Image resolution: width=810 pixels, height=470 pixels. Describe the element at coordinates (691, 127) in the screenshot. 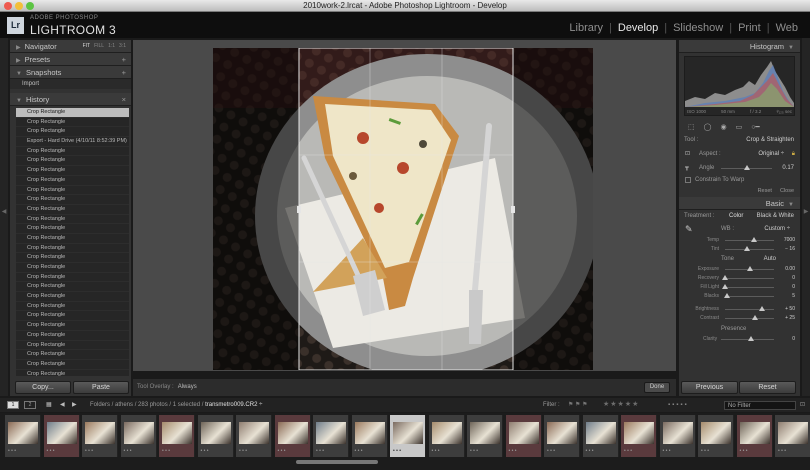

I see `crop-tool-icon: ⬚` at that location.